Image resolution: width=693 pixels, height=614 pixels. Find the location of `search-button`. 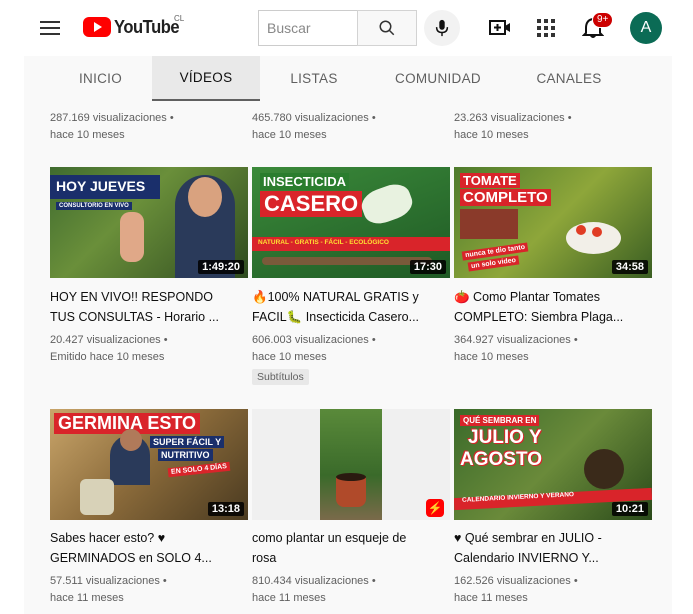

search-button is located at coordinates (387, 28).